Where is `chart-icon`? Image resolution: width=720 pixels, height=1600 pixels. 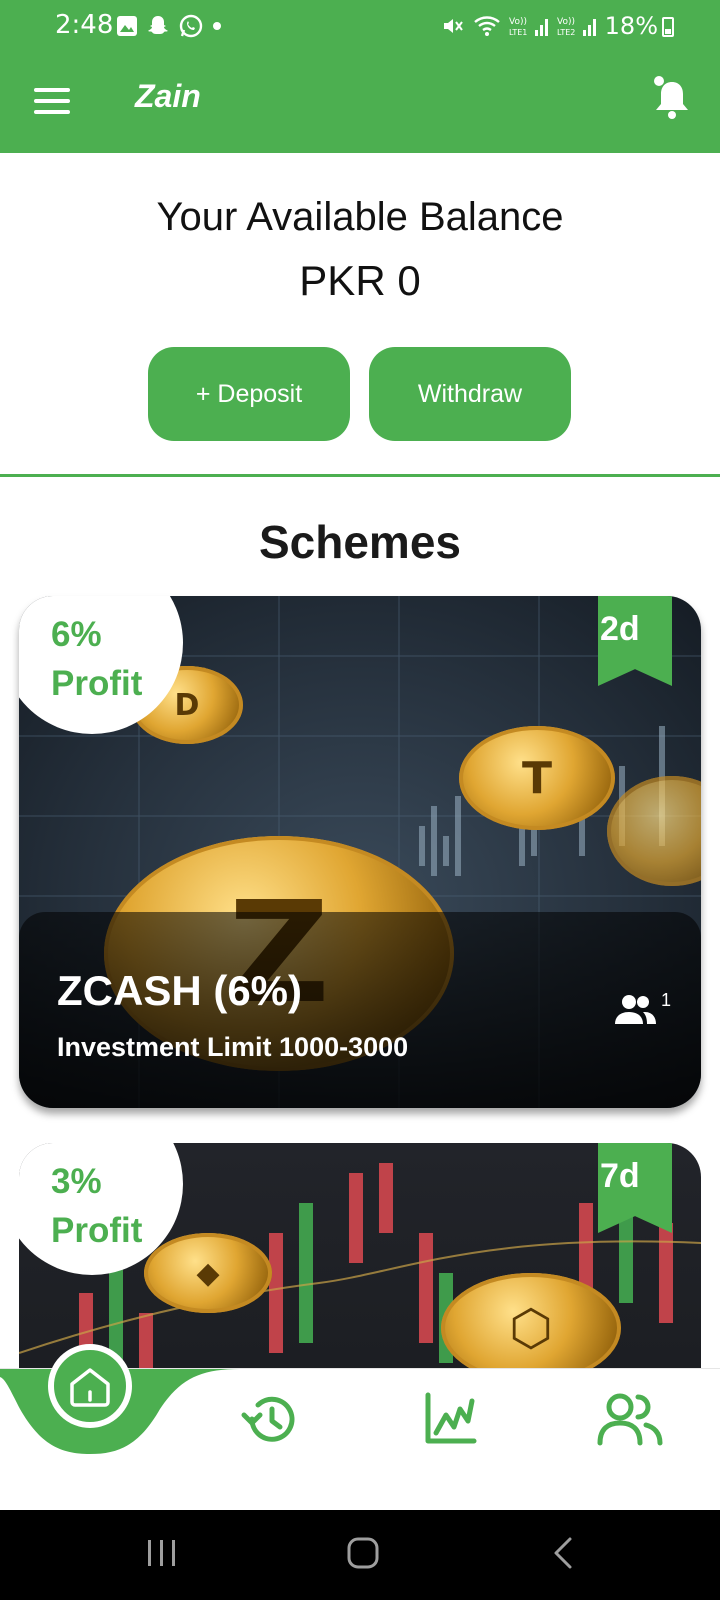 chart-icon is located at coordinates (450, 1419).